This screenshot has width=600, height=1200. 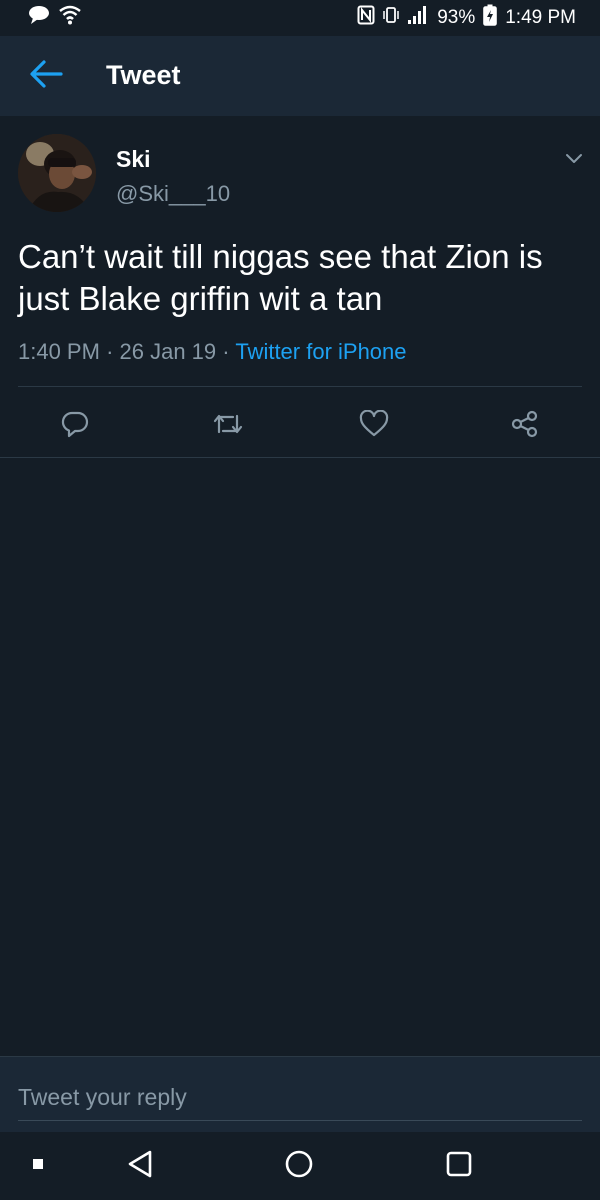 I want to click on reply-button, so click(x=75, y=426).